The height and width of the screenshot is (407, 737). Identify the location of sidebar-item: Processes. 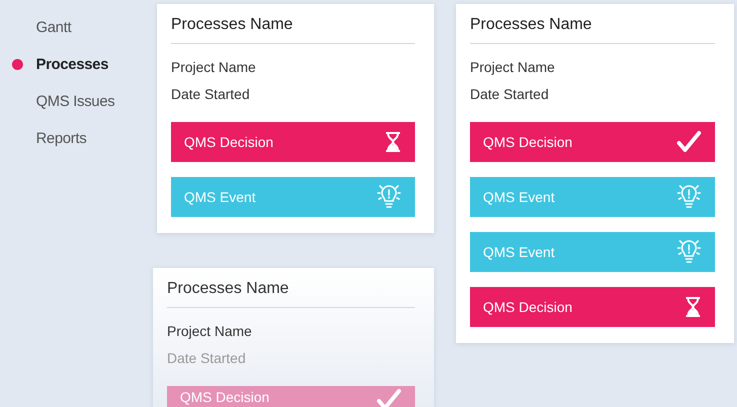
(72, 64).